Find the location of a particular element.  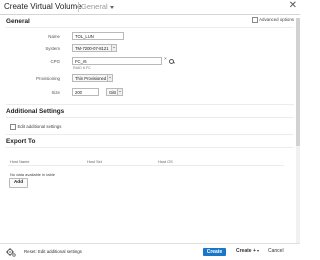

view-selector-label: General is located at coordinates (94, 6).